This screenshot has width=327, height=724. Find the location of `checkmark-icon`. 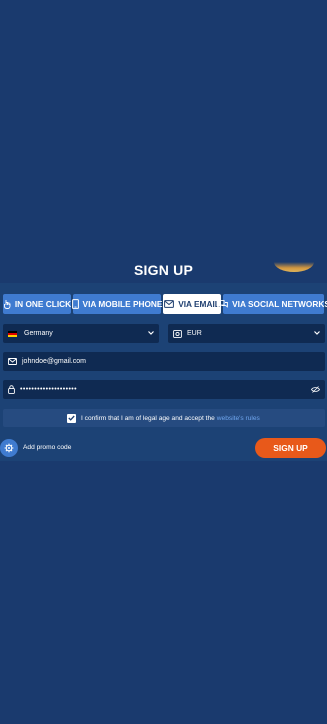

checkmark-icon is located at coordinates (71, 418).